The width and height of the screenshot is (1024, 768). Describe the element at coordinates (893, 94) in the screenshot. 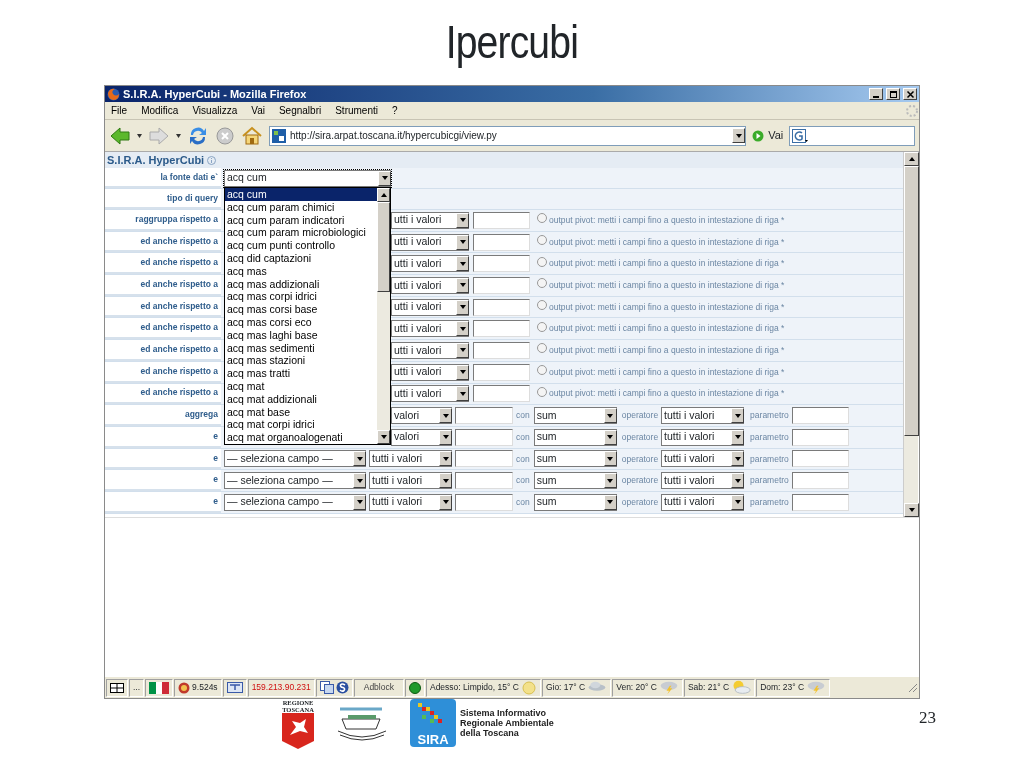

I see `maximize-button` at that location.